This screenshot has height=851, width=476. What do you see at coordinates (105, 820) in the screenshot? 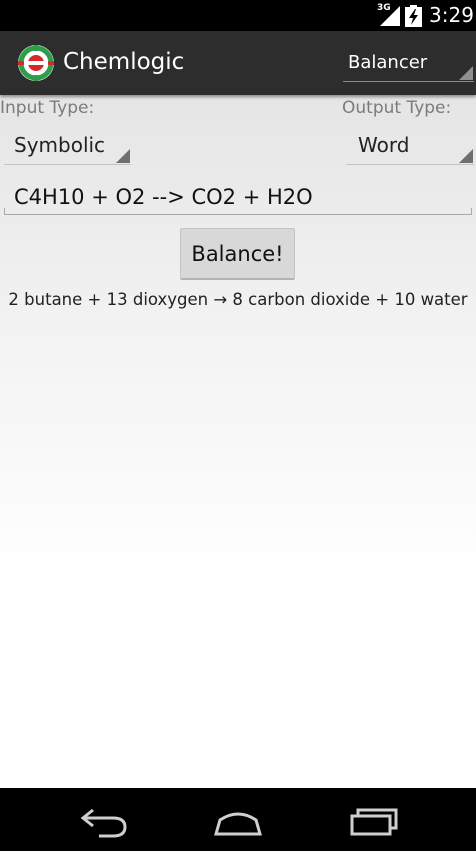
I see `back-icon` at bounding box center [105, 820].